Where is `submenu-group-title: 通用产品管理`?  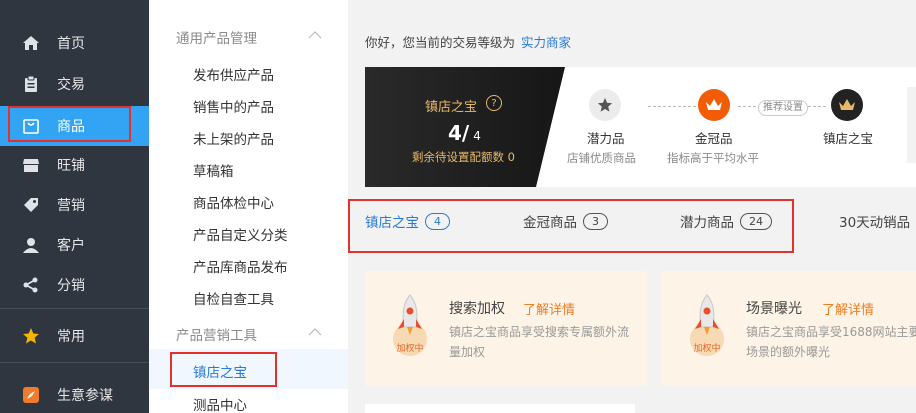
submenu-group-title: 通用产品管理 is located at coordinates (216, 39).